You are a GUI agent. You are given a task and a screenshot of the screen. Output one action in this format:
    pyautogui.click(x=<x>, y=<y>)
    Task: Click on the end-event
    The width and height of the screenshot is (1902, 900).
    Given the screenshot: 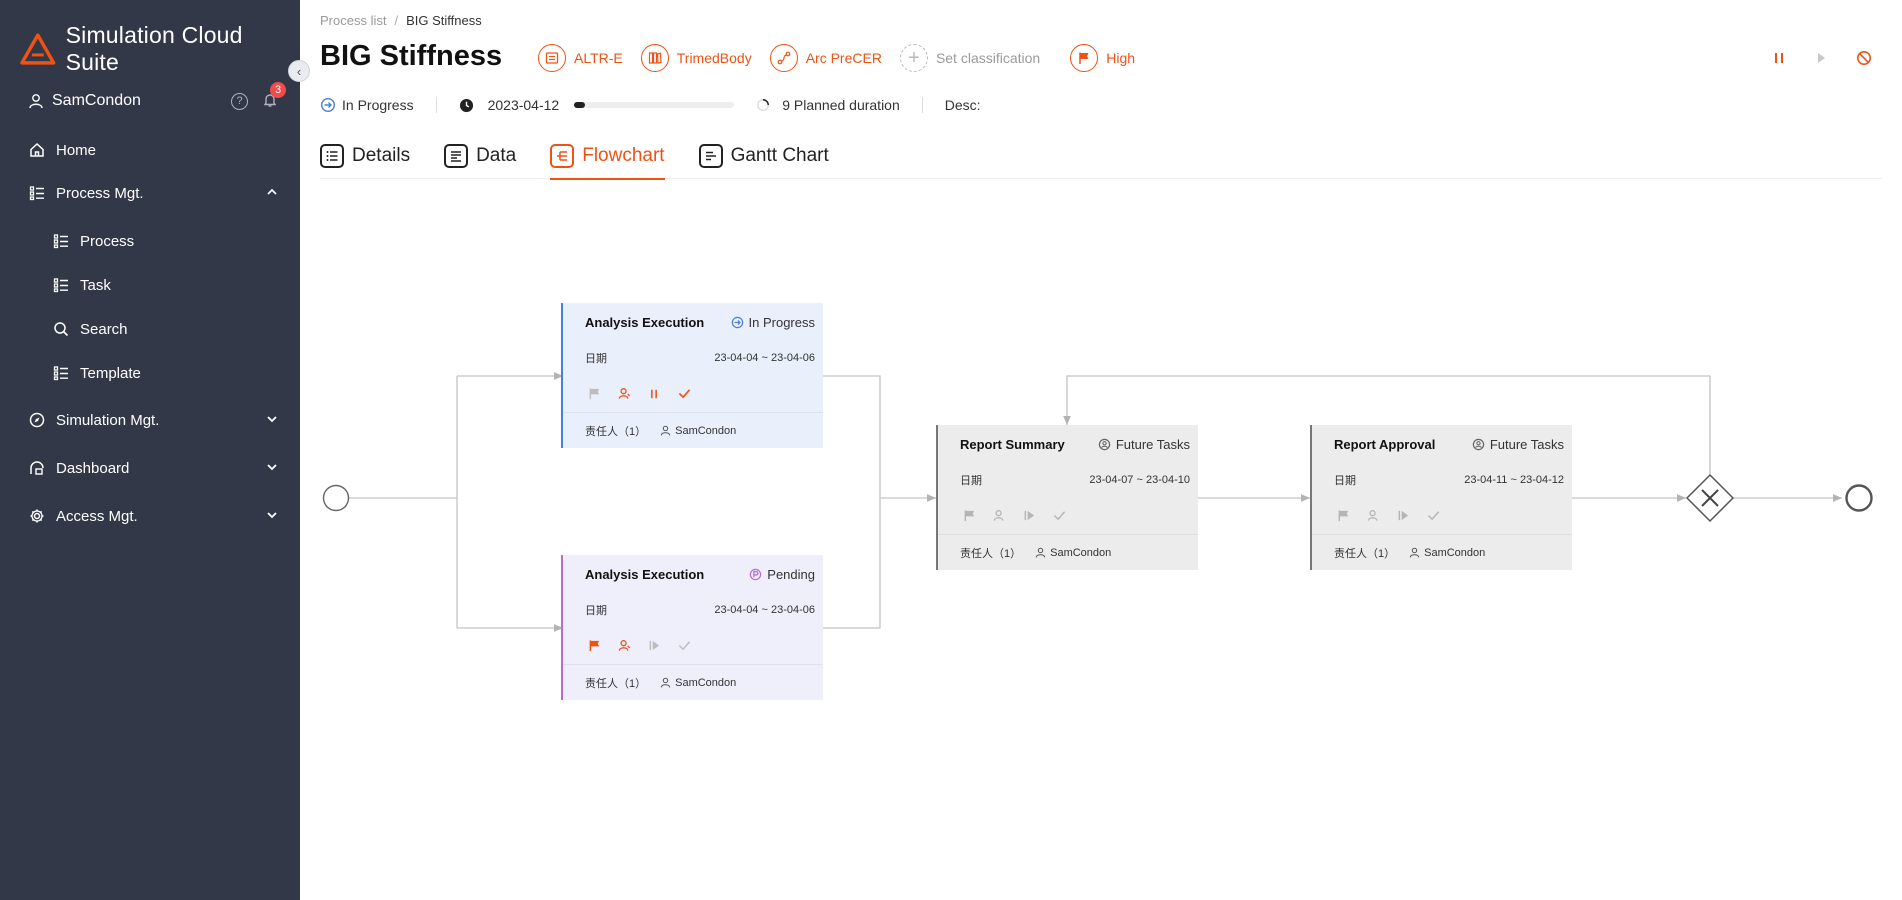 What is the action you would take?
    pyautogui.click(x=1859, y=498)
    